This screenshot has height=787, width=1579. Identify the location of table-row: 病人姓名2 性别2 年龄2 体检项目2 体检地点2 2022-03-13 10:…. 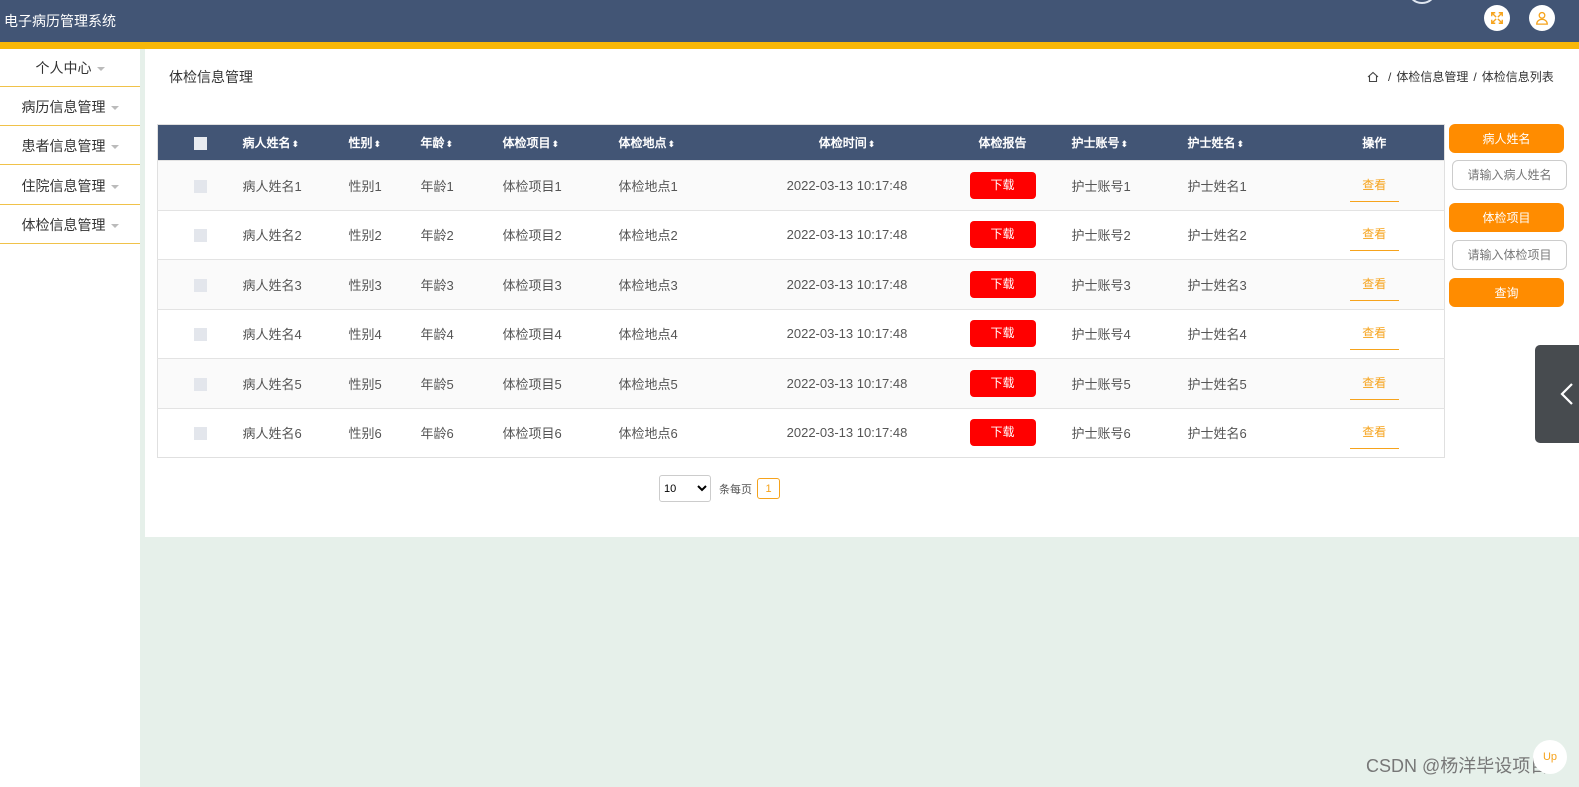
(801, 234).